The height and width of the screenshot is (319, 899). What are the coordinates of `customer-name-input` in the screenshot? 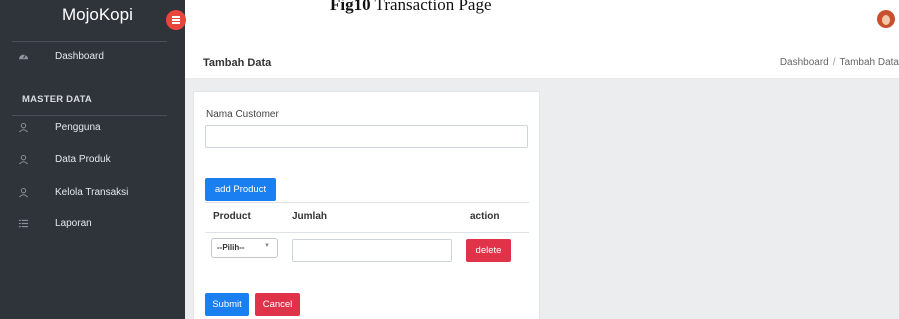 It's located at (366, 136).